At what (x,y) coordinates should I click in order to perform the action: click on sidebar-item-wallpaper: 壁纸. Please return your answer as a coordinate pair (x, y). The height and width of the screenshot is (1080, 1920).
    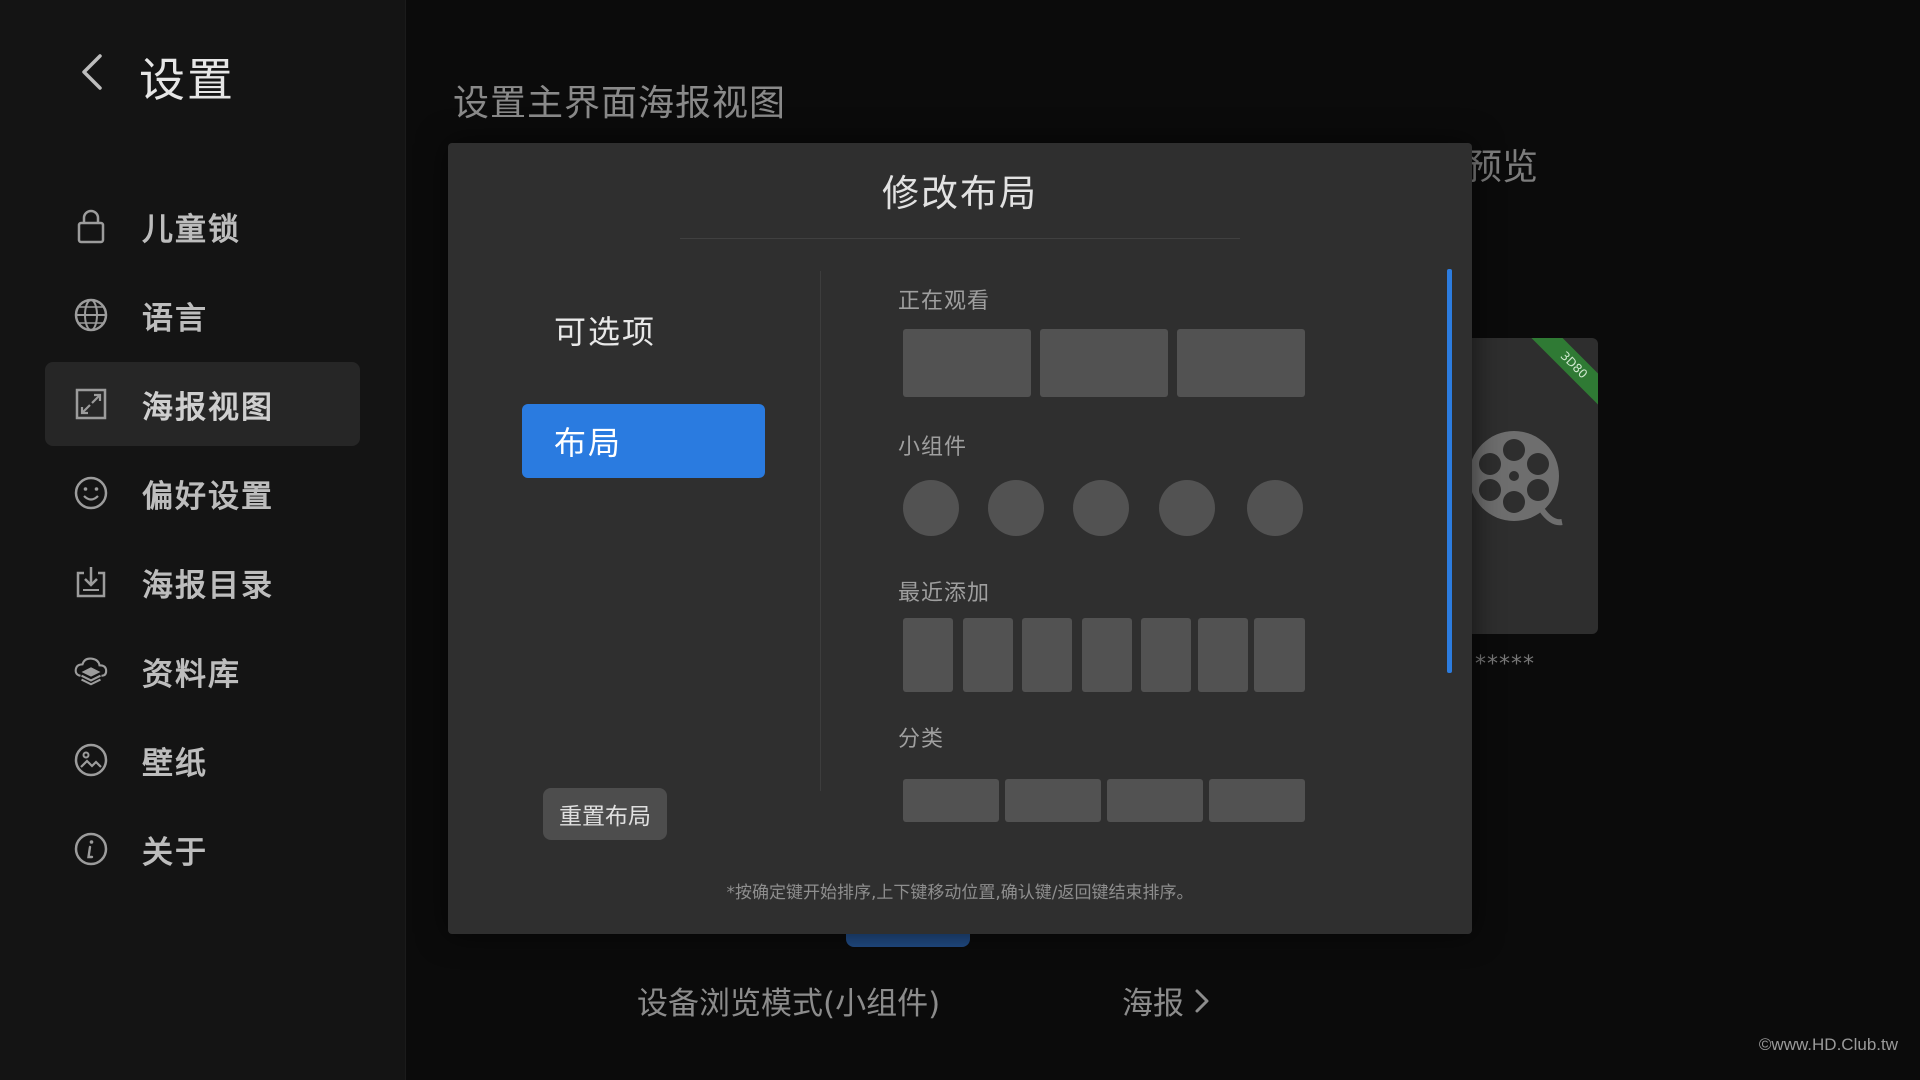
    Looking at the image, I should click on (202, 760).